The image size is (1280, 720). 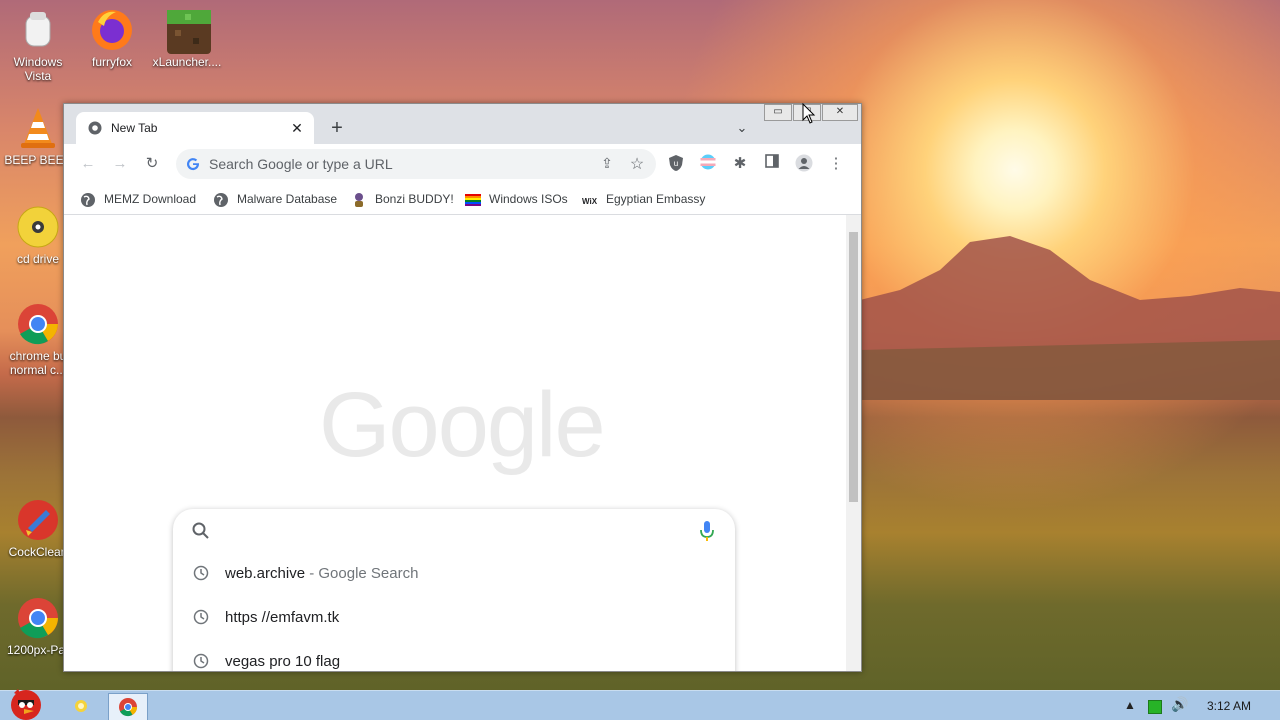 I want to click on taskbar-explorer-icon, so click(x=81, y=706).